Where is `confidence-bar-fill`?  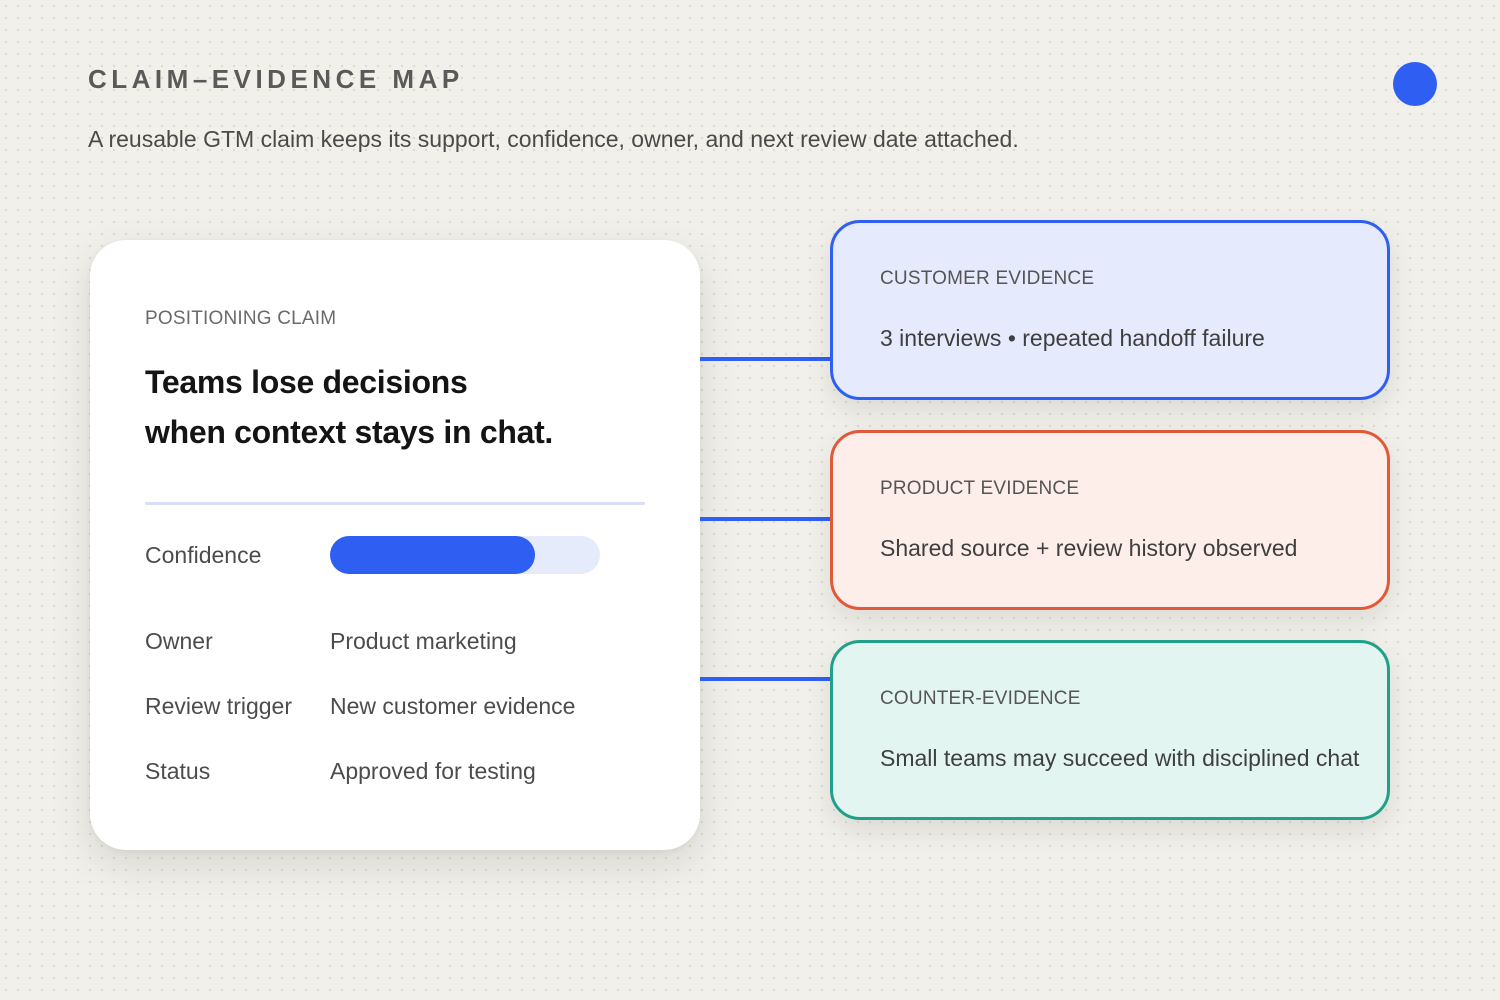
confidence-bar-fill is located at coordinates (433, 555).